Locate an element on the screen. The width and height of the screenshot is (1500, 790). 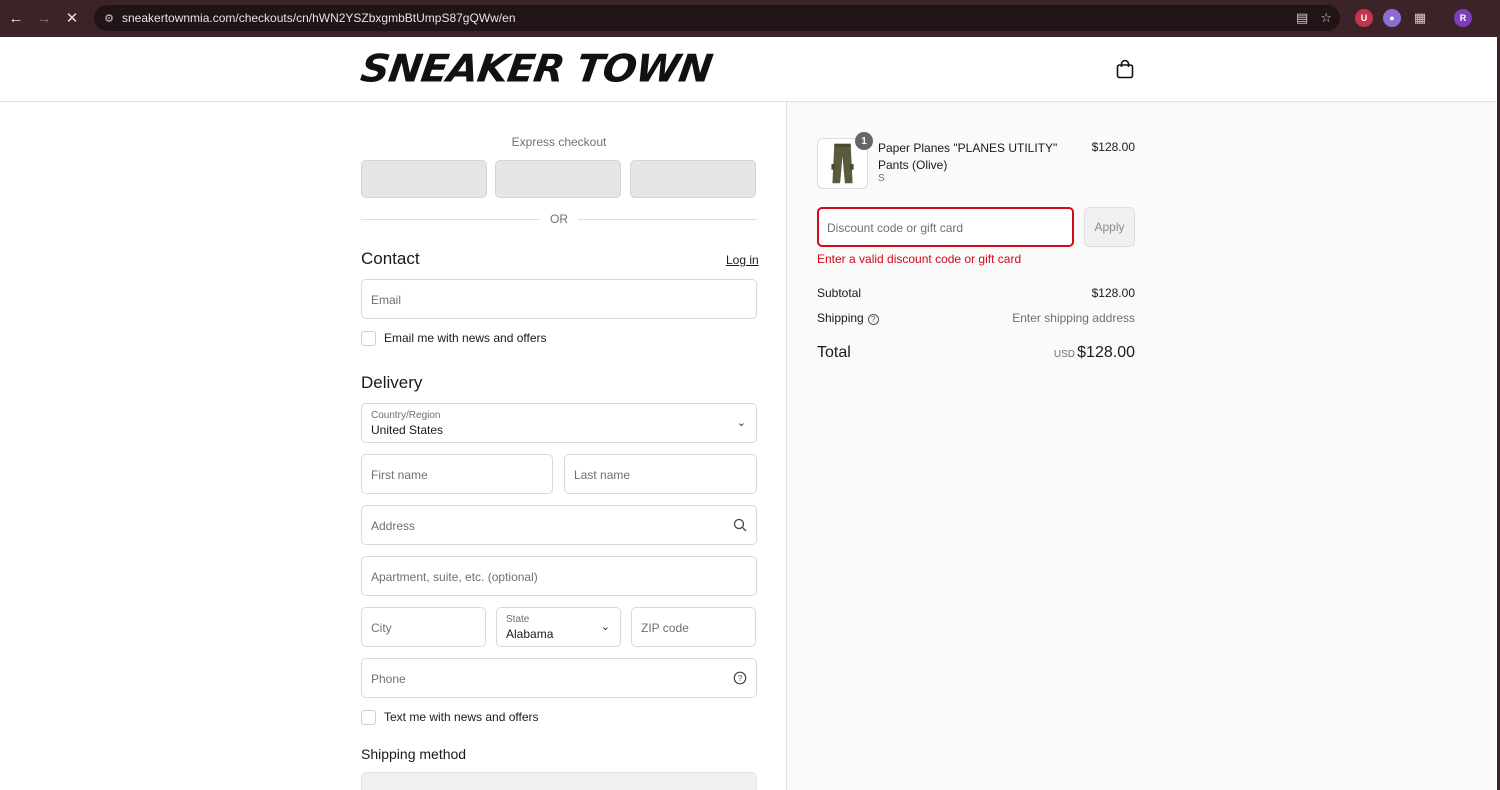
phone-placeholder: Phone is located at coordinates (388, 679).